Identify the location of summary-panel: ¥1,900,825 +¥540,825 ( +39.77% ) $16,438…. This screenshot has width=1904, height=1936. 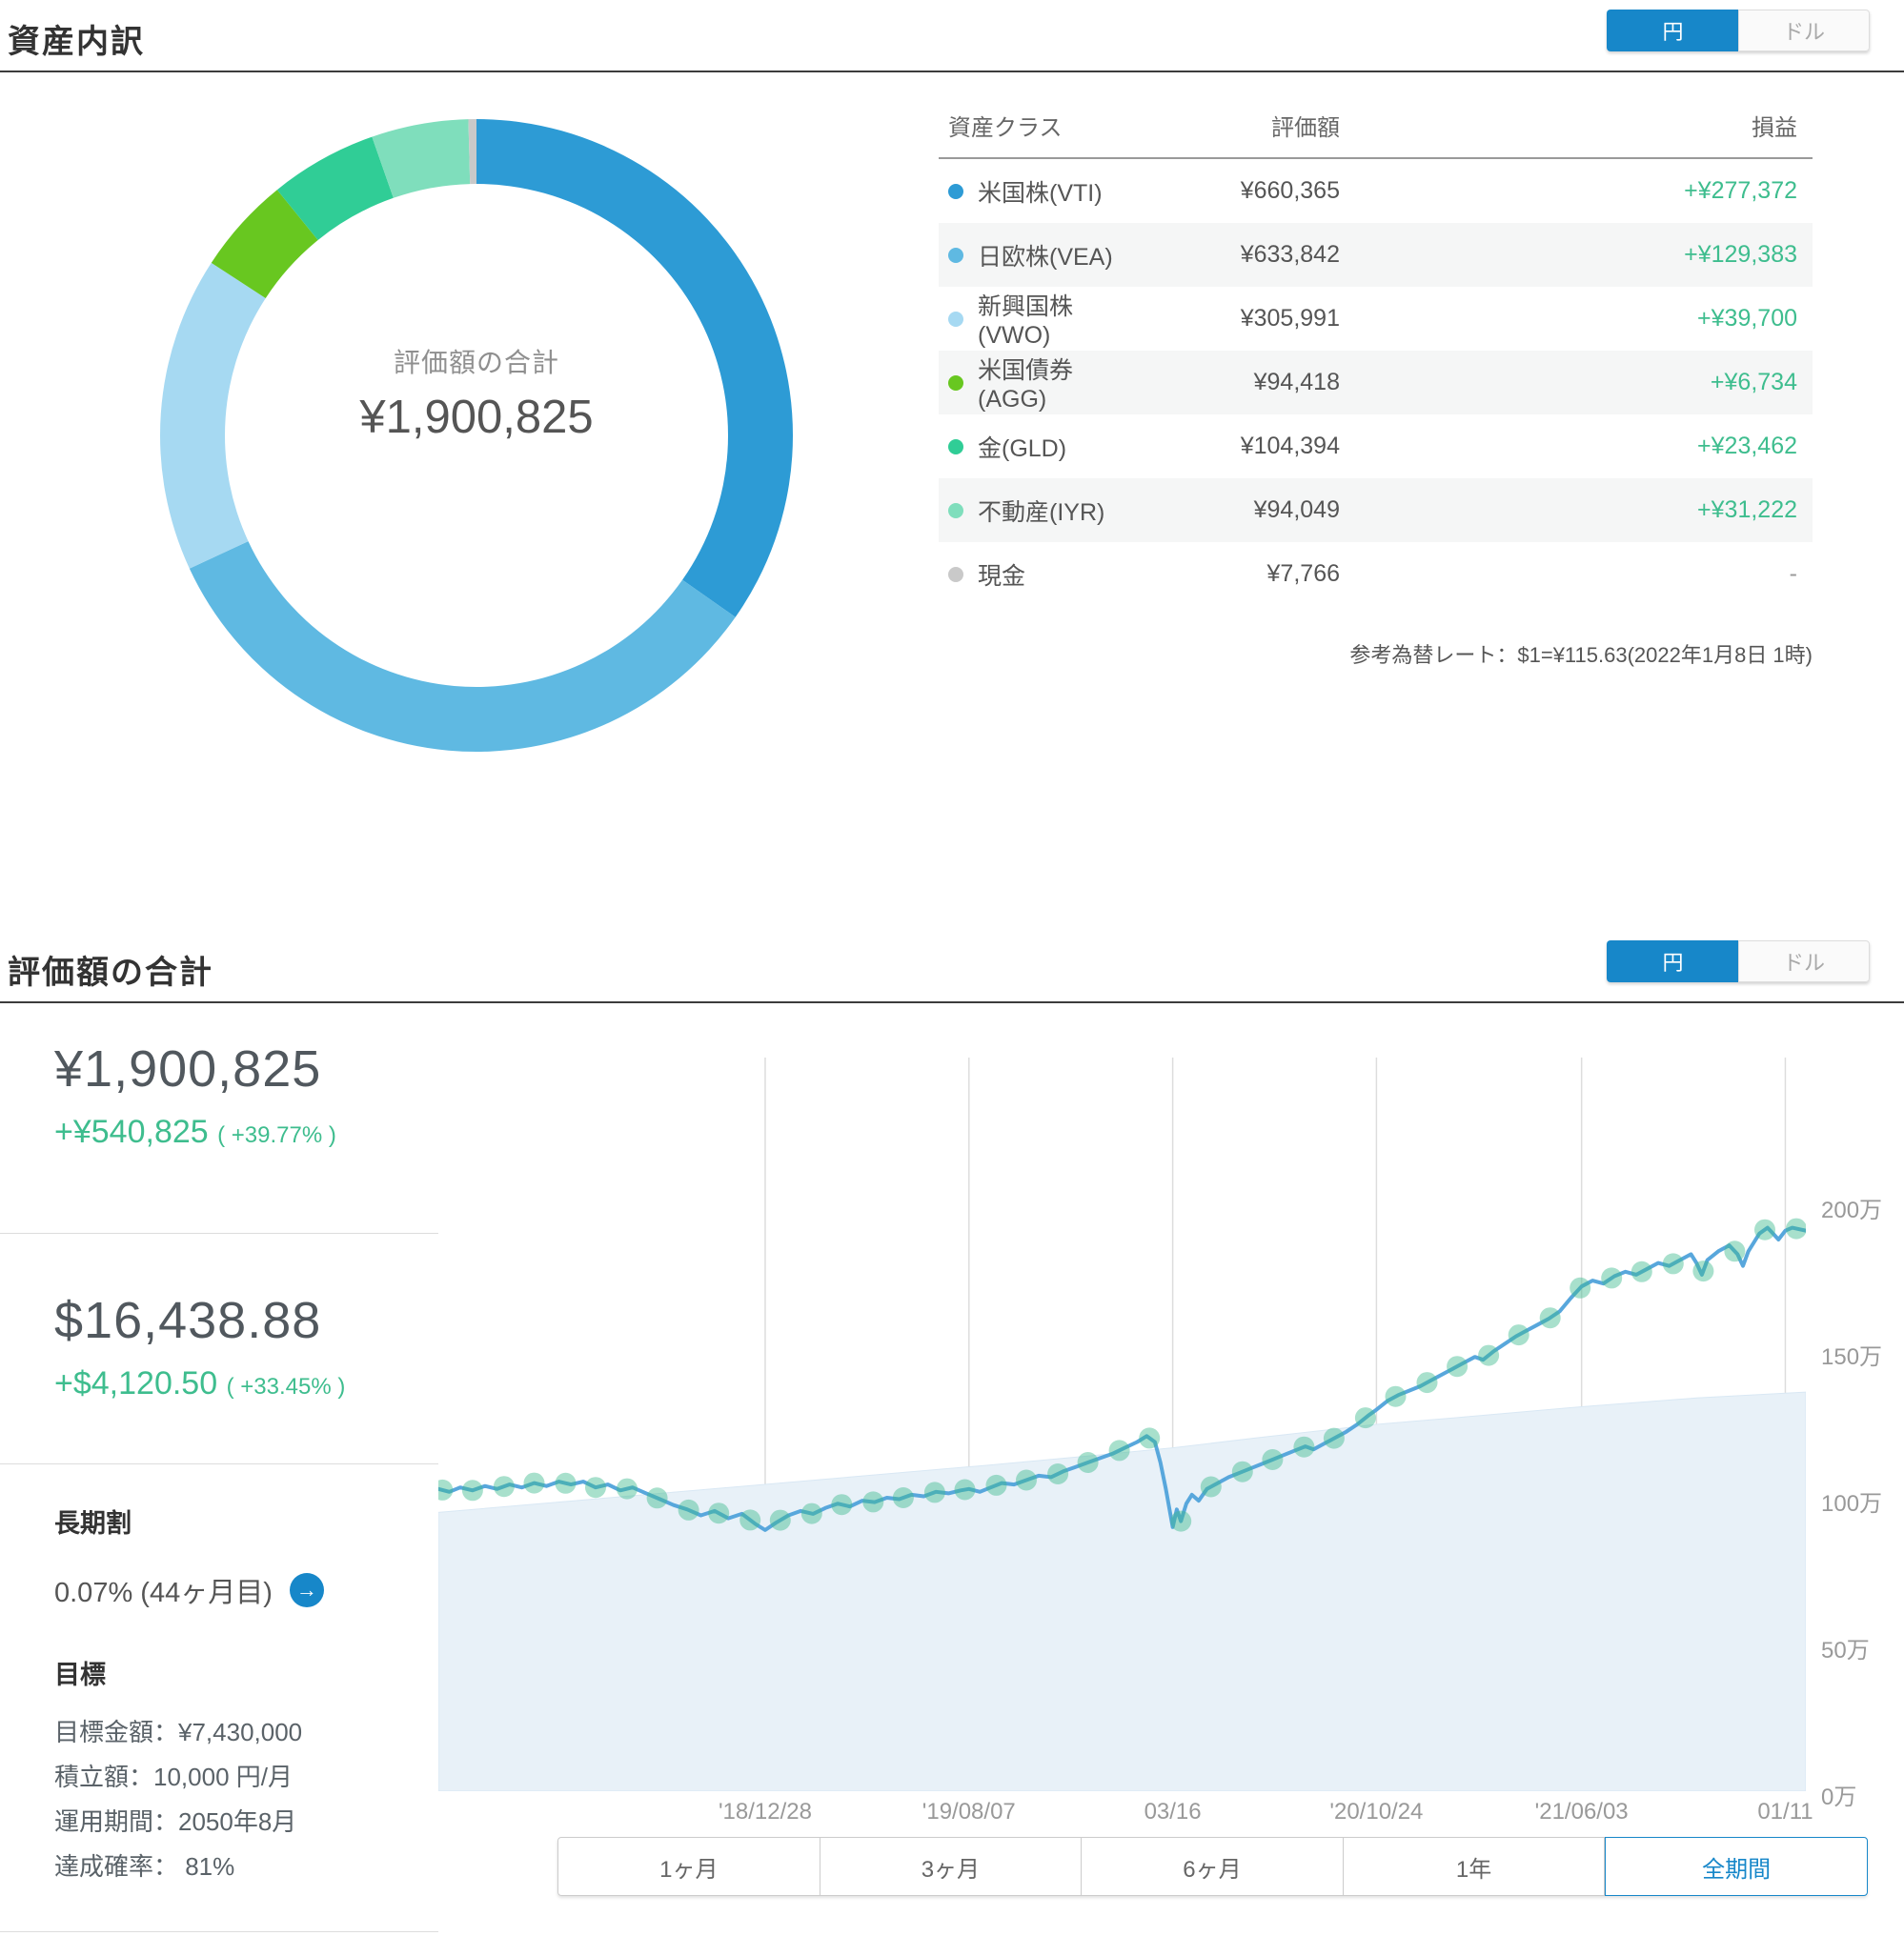
(219, 1467).